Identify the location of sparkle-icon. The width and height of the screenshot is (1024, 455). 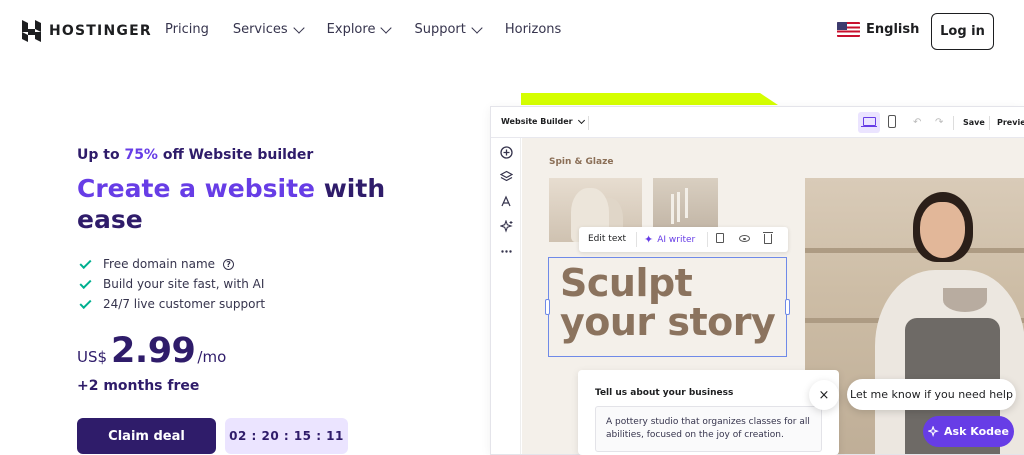
(934, 431).